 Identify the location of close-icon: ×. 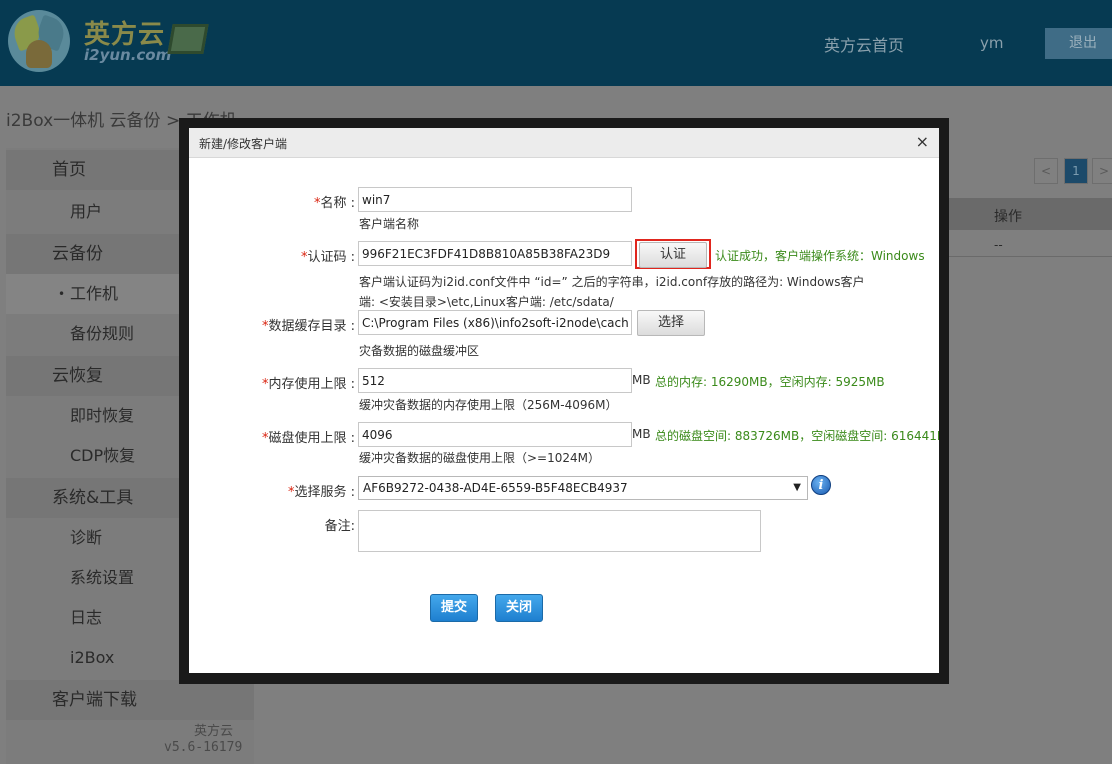
(922, 141).